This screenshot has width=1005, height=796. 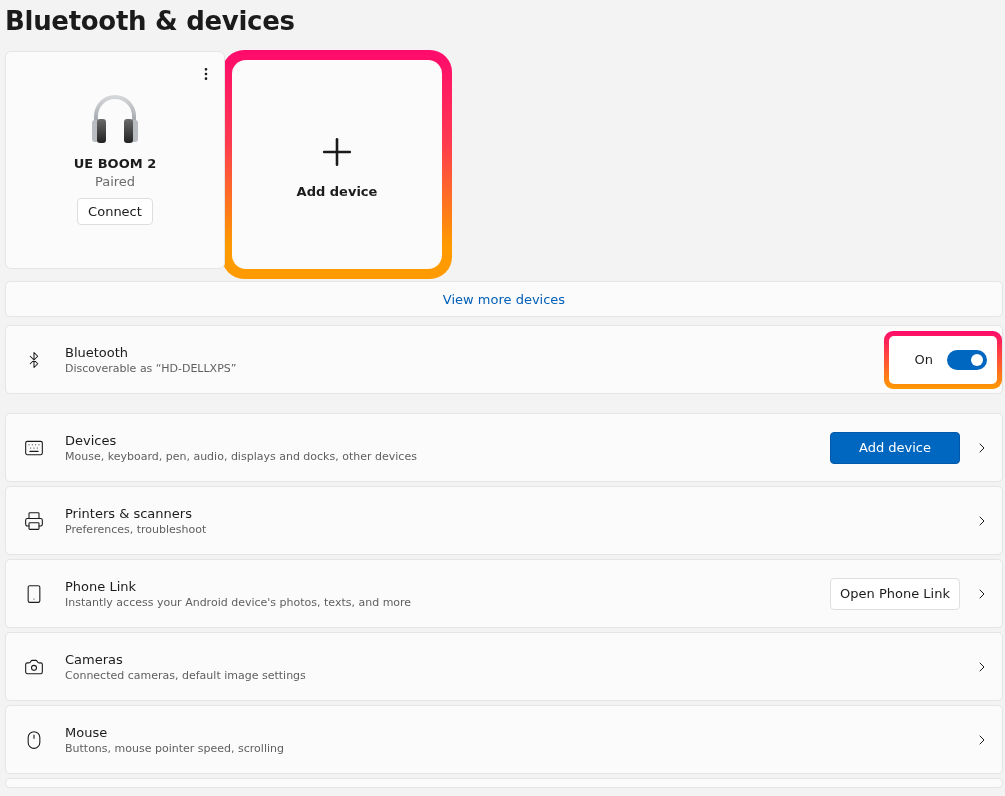 What do you see at coordinates (504, 520) in the screenshot?
I see `settings-row: Printers & scanners Preferences, troubleshoot` at bounding box center [504, 520].